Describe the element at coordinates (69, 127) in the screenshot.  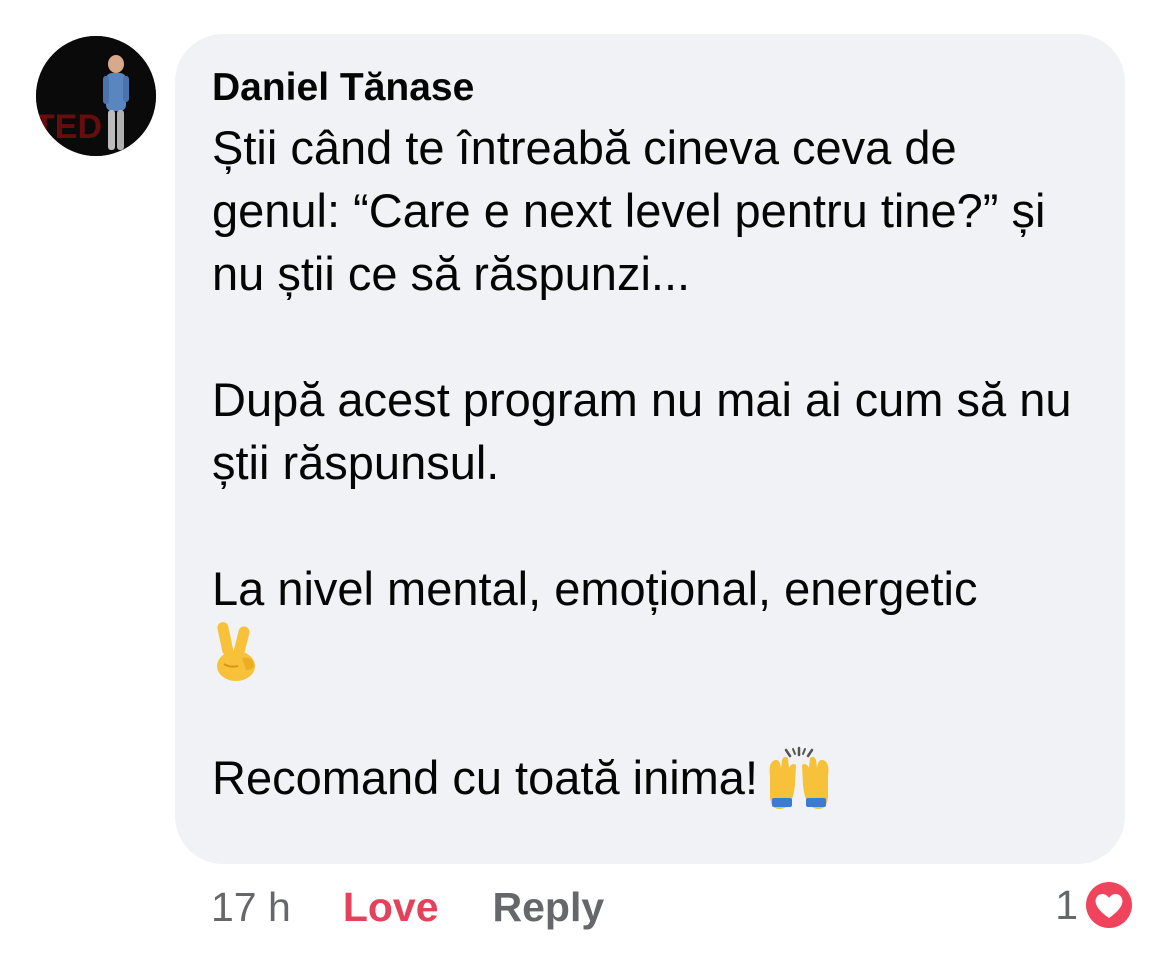
I see `svg-text: TED` at that location.